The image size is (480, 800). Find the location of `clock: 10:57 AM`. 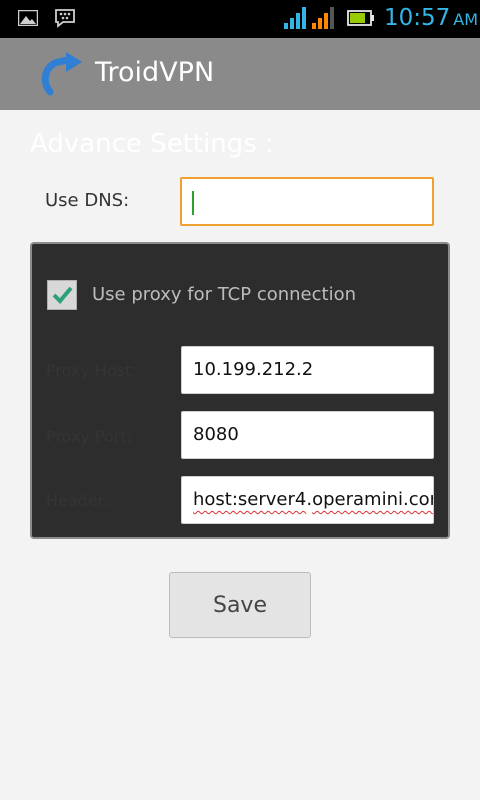

clock: 10:57 AM is located at coordinates (431, 18).